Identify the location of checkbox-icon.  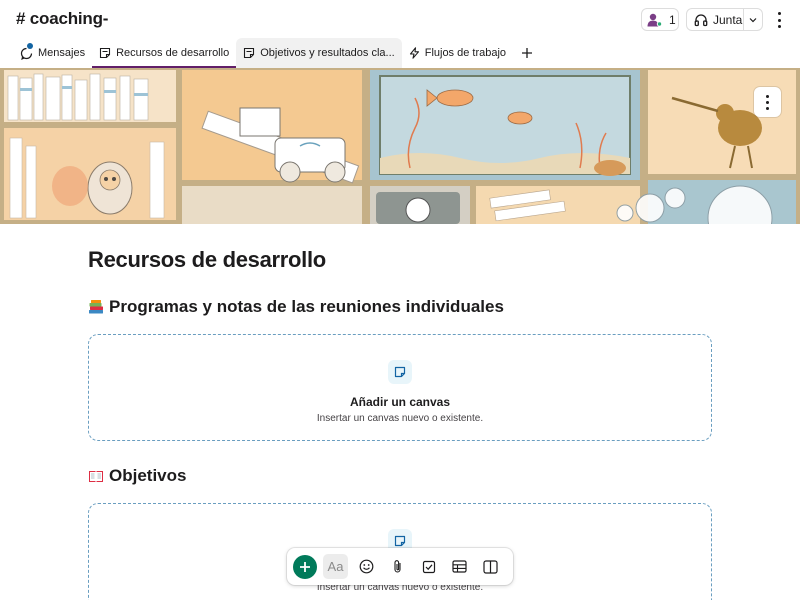
(428, 566).